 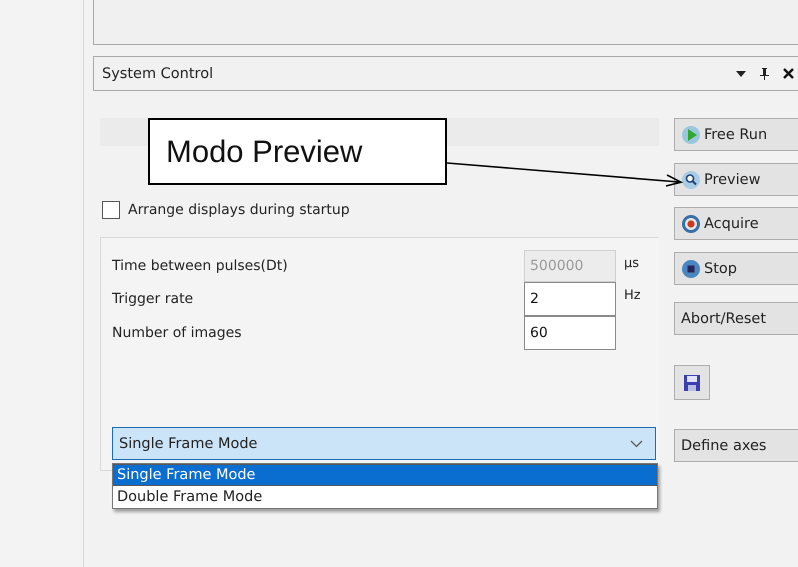 What do you see at coordinates (385, 475) in the screenshot?
I see `dropdown-option: Single Frame Mode` at bounding box center [385, 475].